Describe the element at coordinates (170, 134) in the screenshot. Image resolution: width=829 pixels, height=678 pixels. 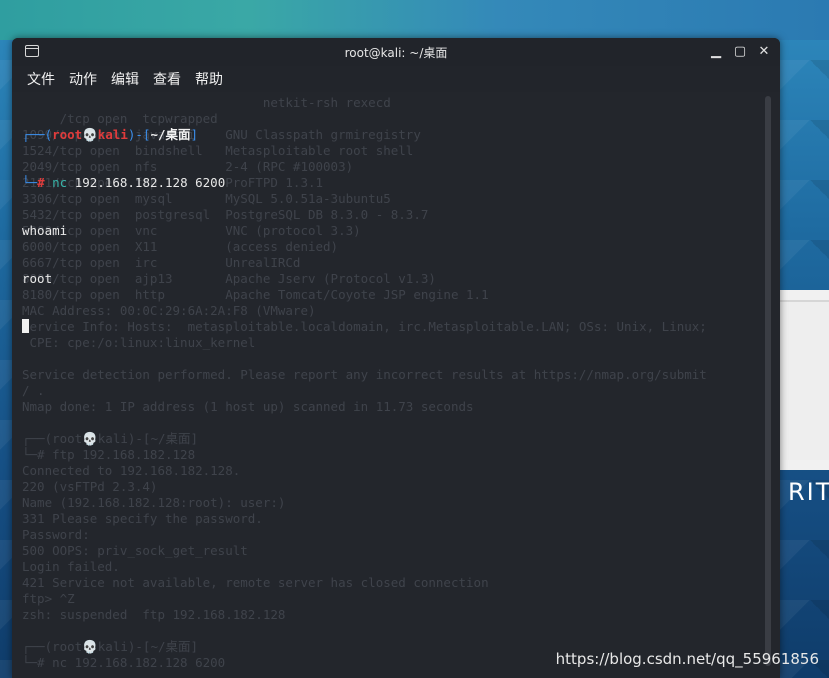
I see `prompt-path: ~/桌面` at that location.